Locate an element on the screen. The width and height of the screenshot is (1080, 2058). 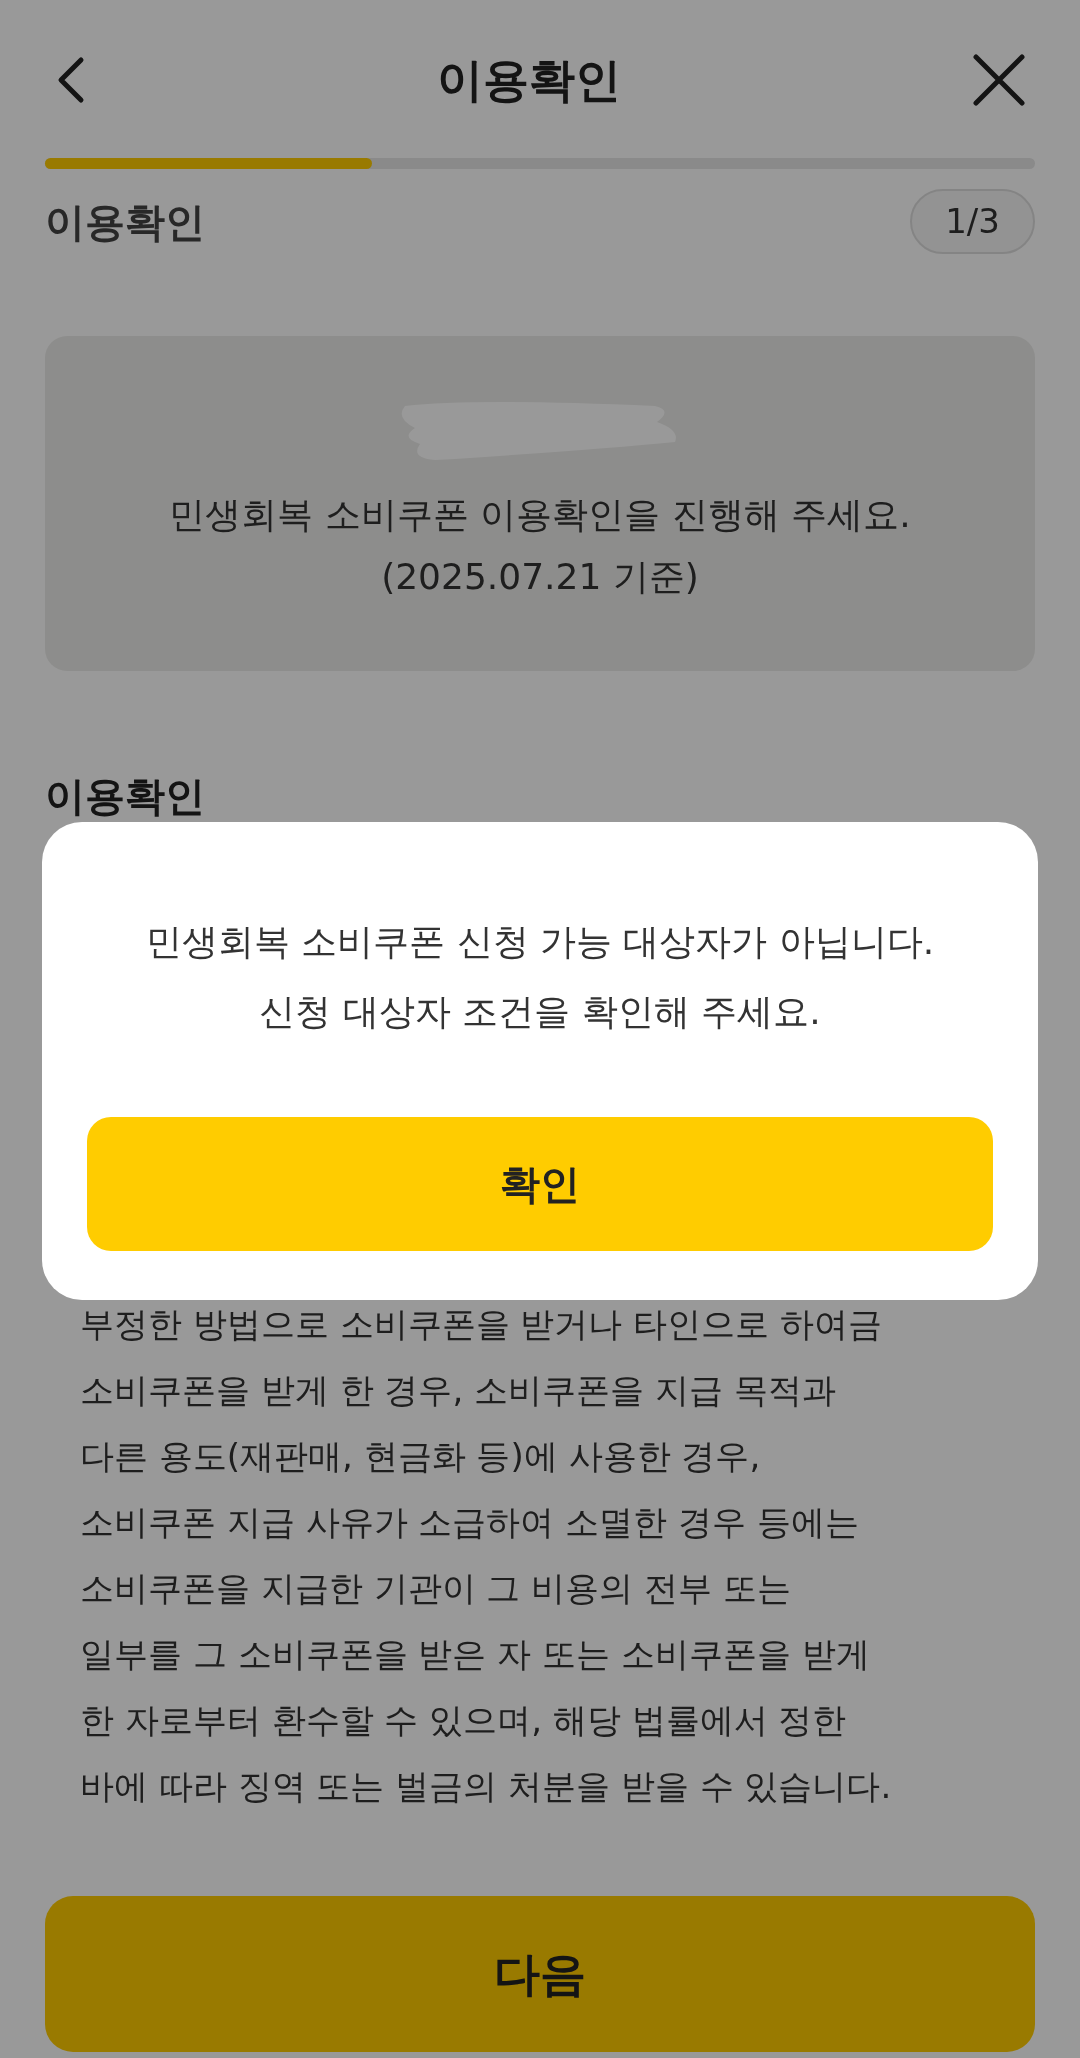
step-counter: 1/3 is located at coordinates (972, 221).